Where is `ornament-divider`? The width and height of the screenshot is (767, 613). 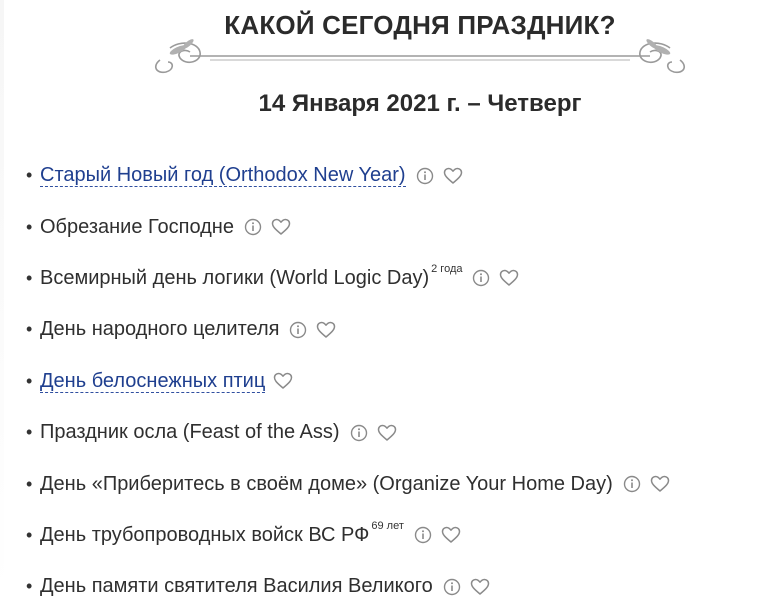 ornament-divider is located at coordinates (420, 56).